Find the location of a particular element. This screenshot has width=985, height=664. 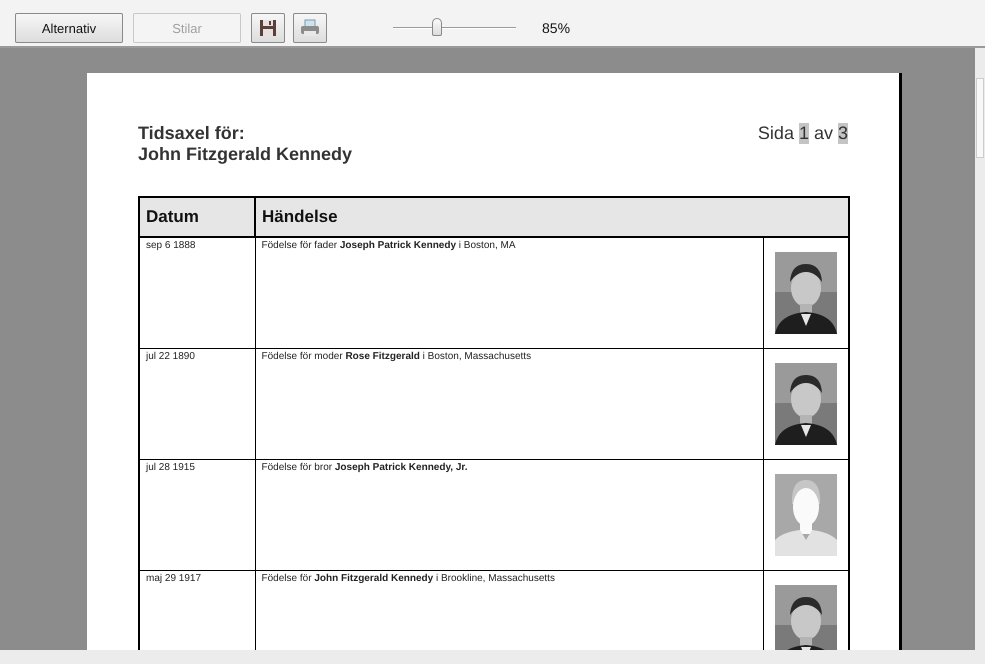

page-total: 3 is located at coordinates (843, 133).